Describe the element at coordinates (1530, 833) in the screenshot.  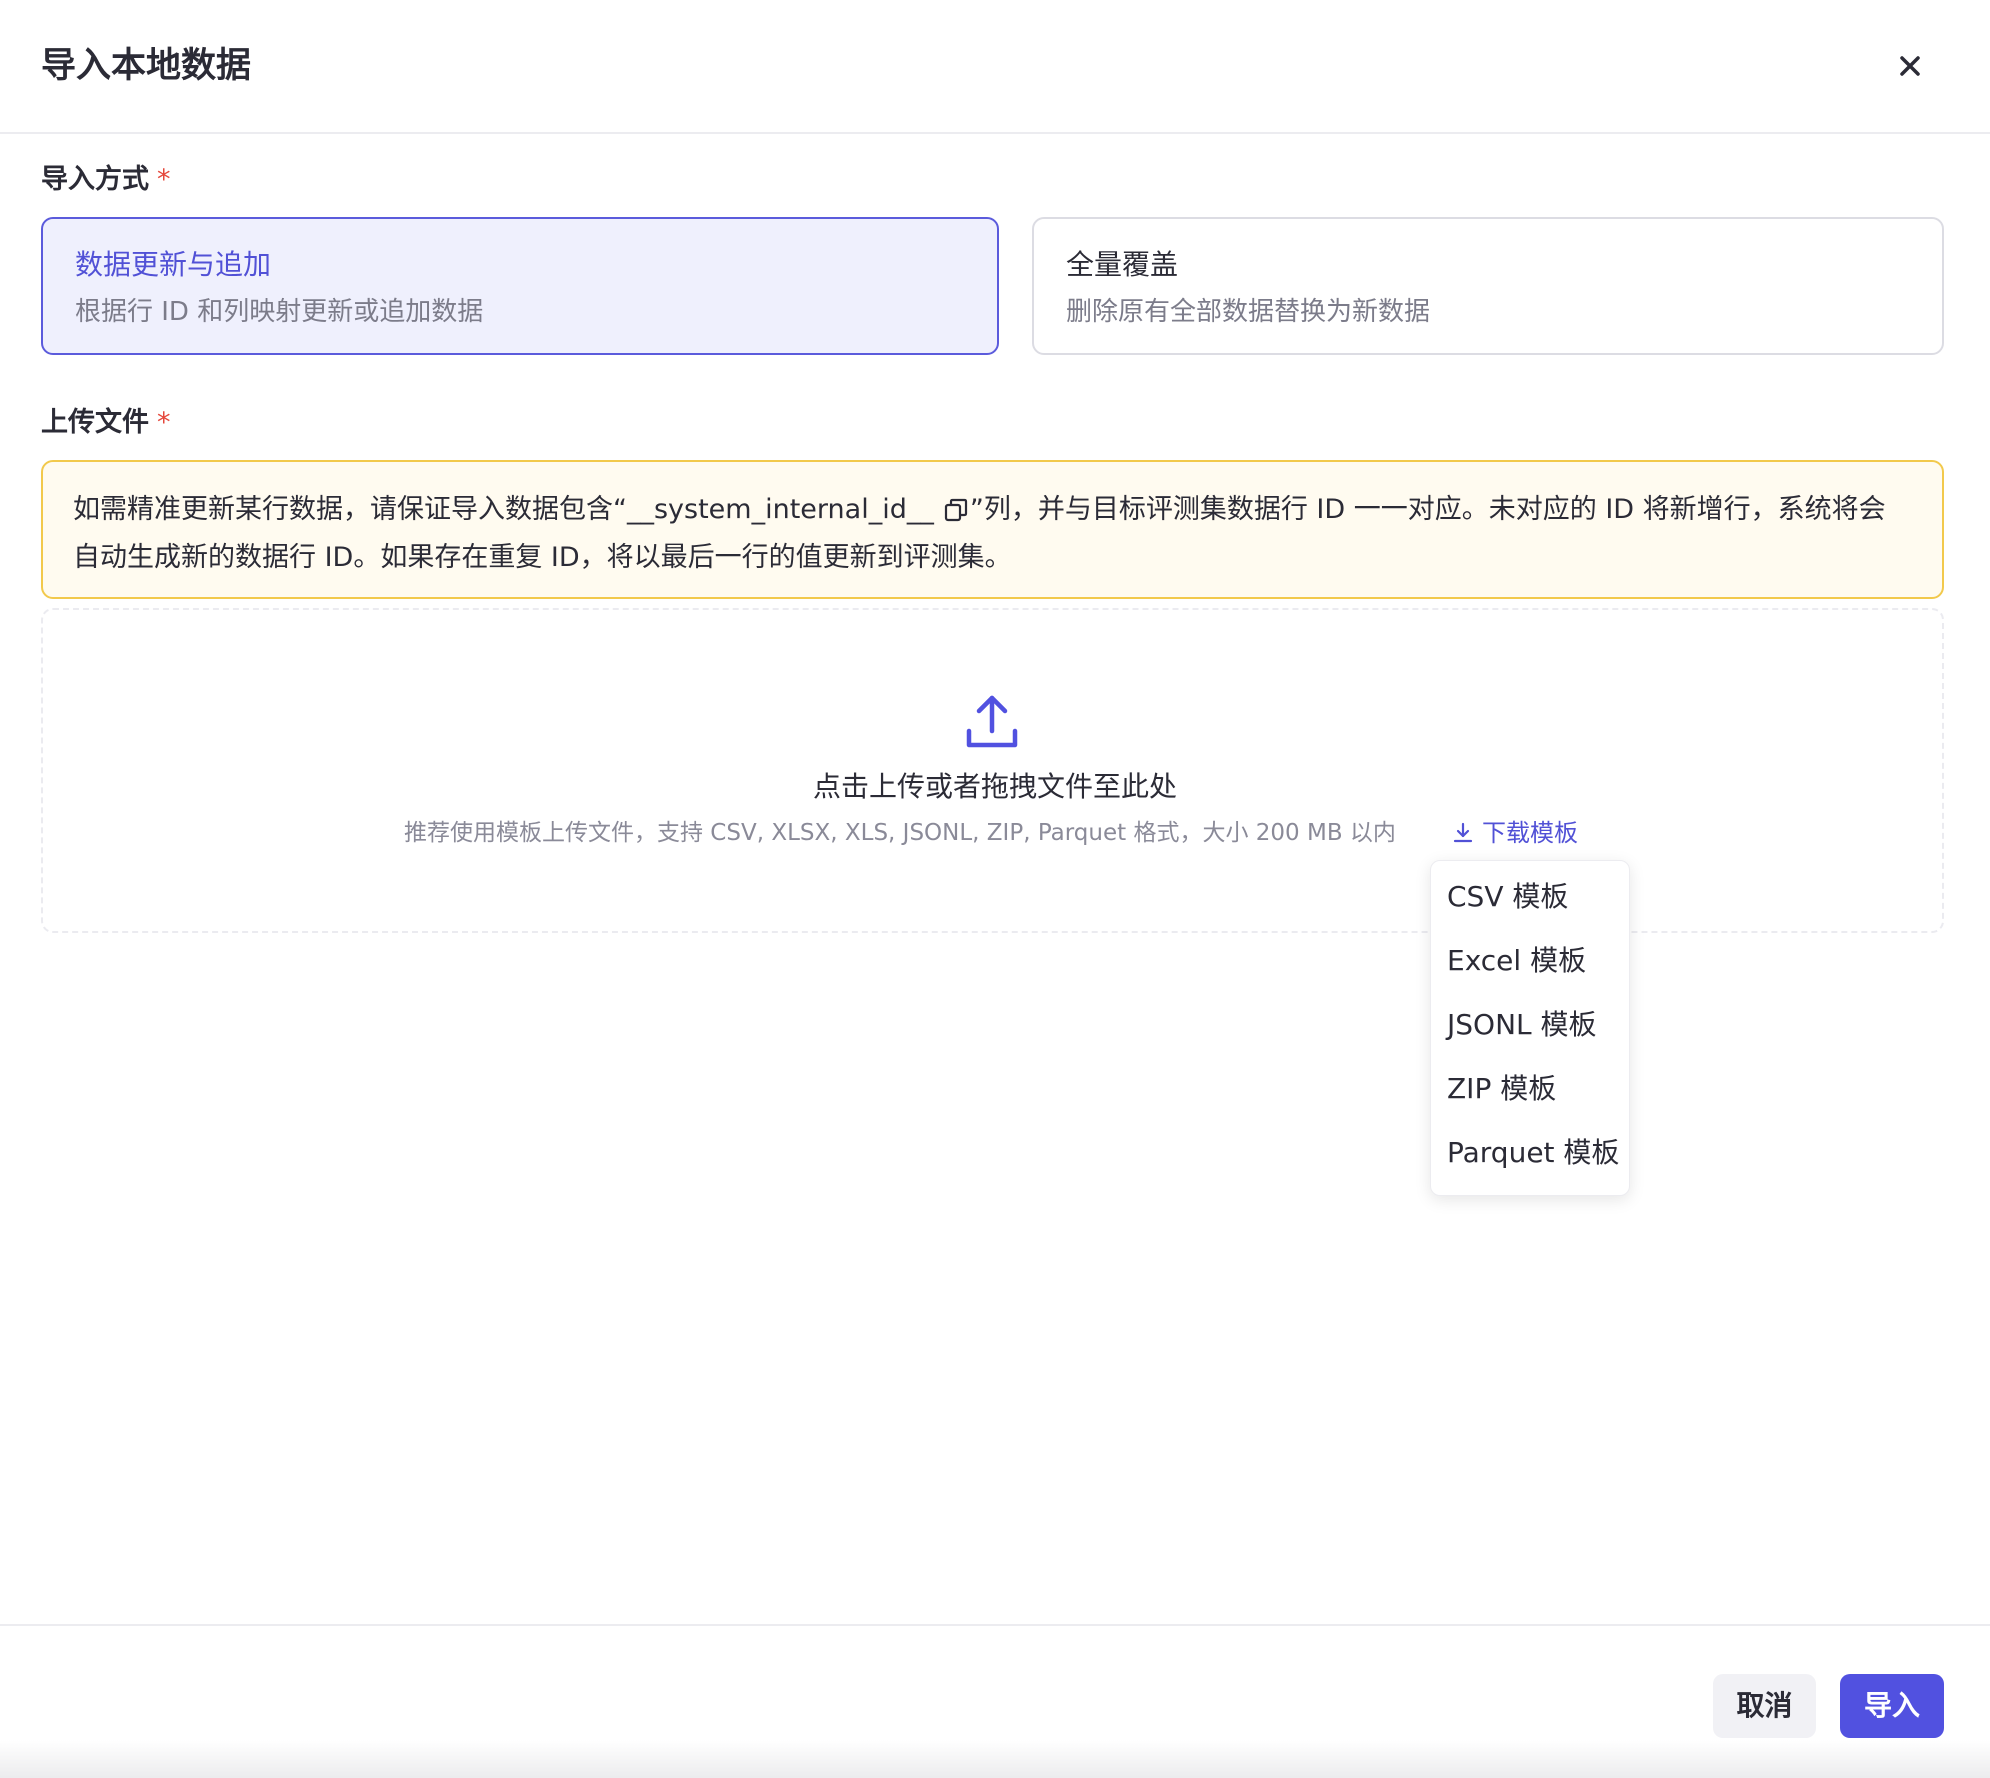
I see `download-template-label: 下载模板` at that location.